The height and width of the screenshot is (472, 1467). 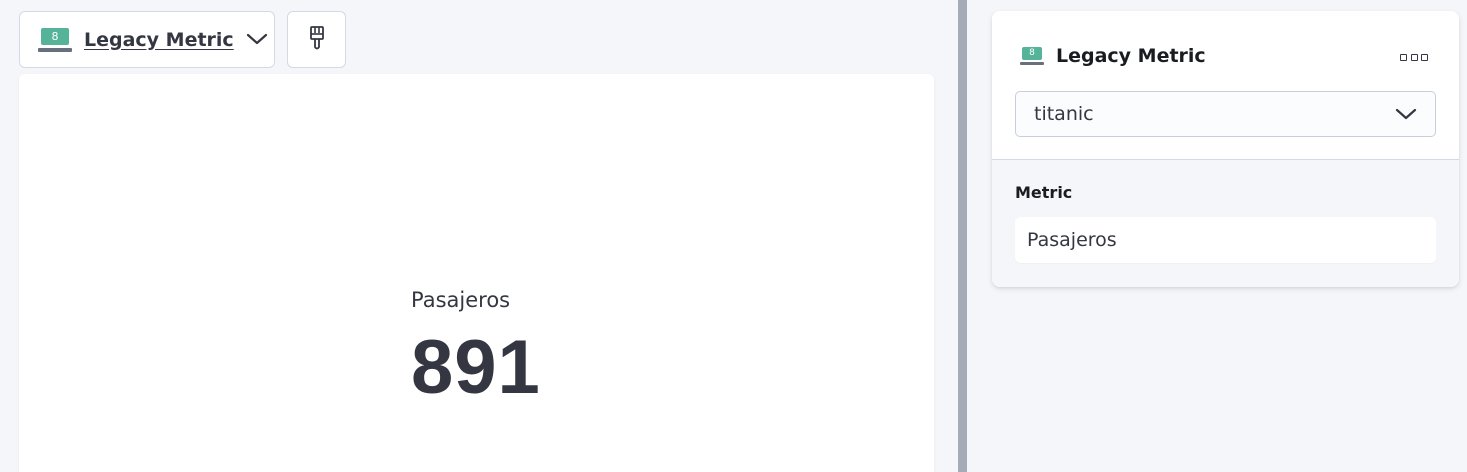 What do you see at coordinates (1131, 56) in the screenshot?
I see `layer-title: Legacy Metric` at bounding box center [1131, 56].